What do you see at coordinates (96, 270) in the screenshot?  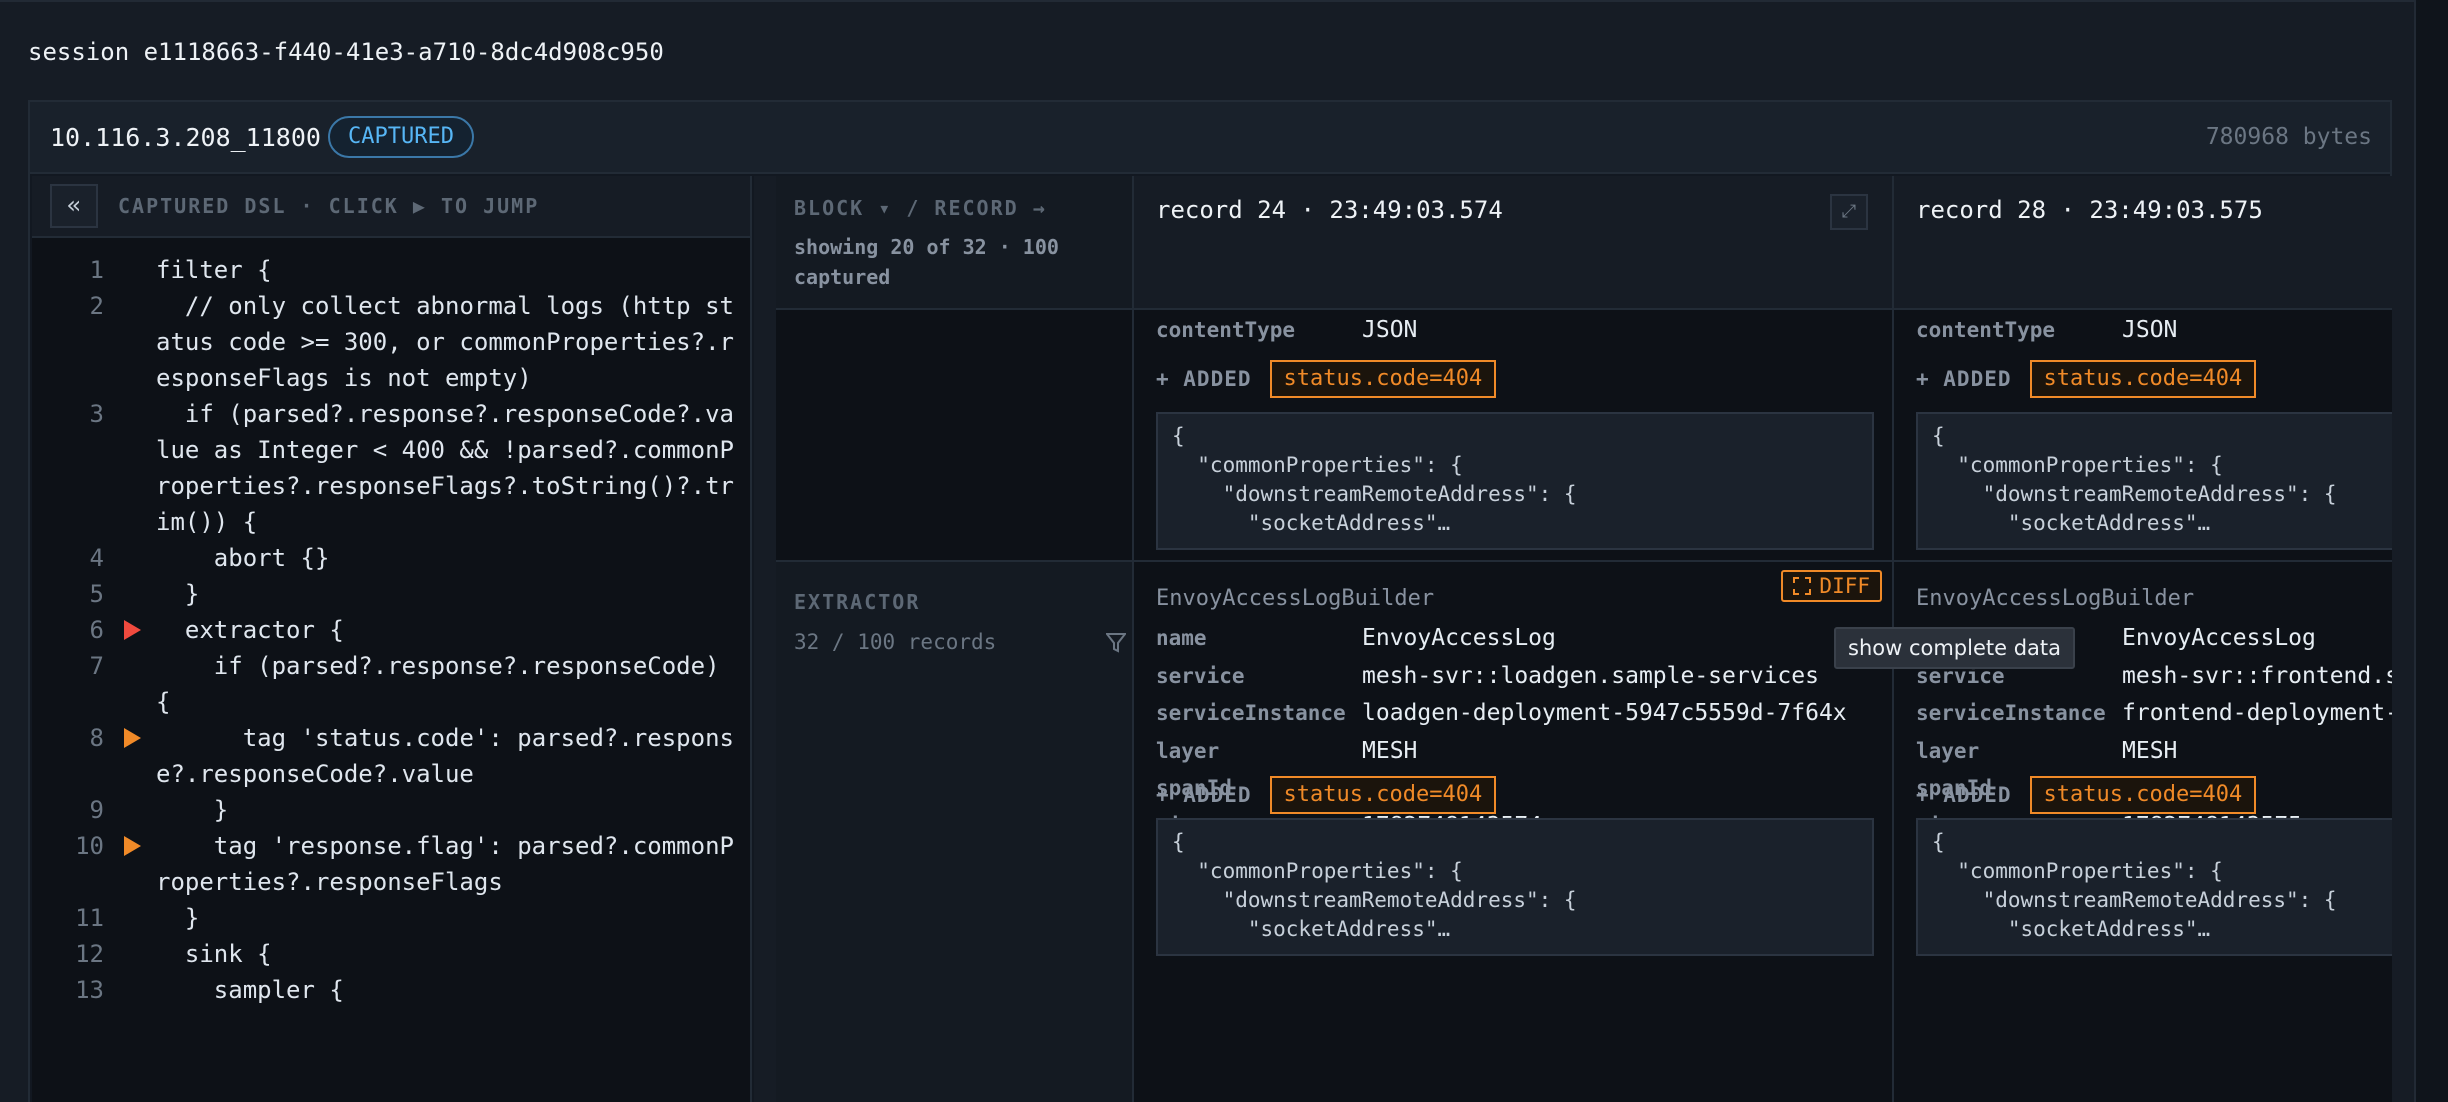 I see `line-number: 1` at bounding box center [96, 270].